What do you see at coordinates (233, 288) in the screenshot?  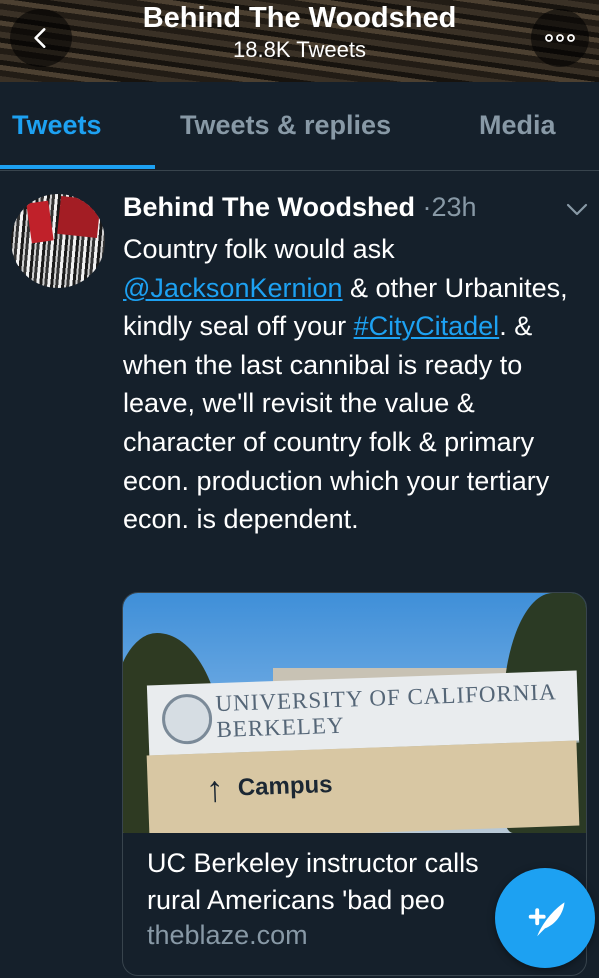 I see `mention-link: @JacksonKernion` at bounding box center [233, 288].